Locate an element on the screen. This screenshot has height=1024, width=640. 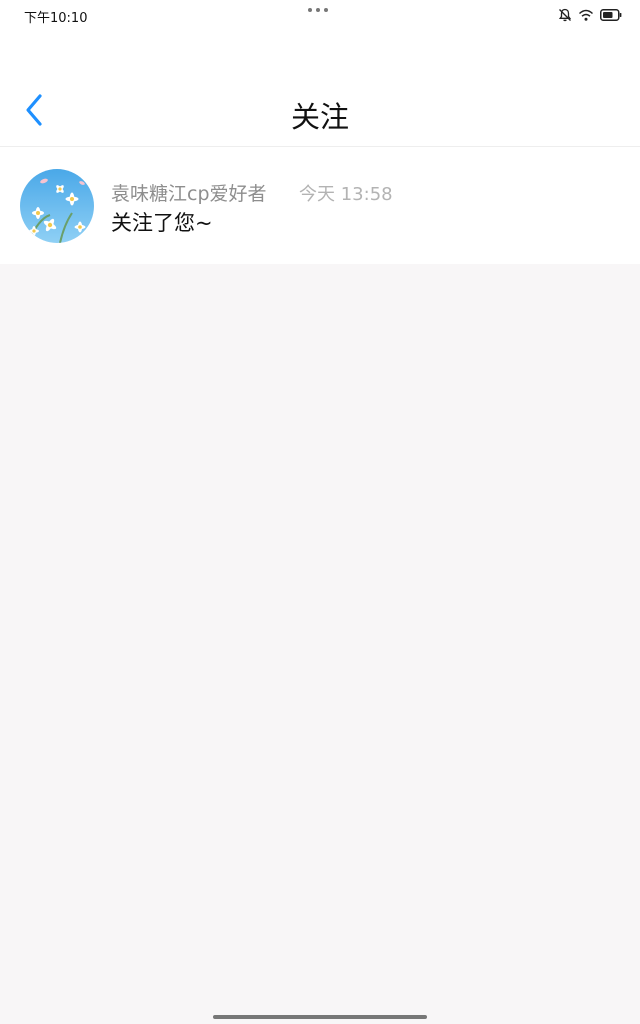
bell-off-icon is located at coordinates (565, 15).